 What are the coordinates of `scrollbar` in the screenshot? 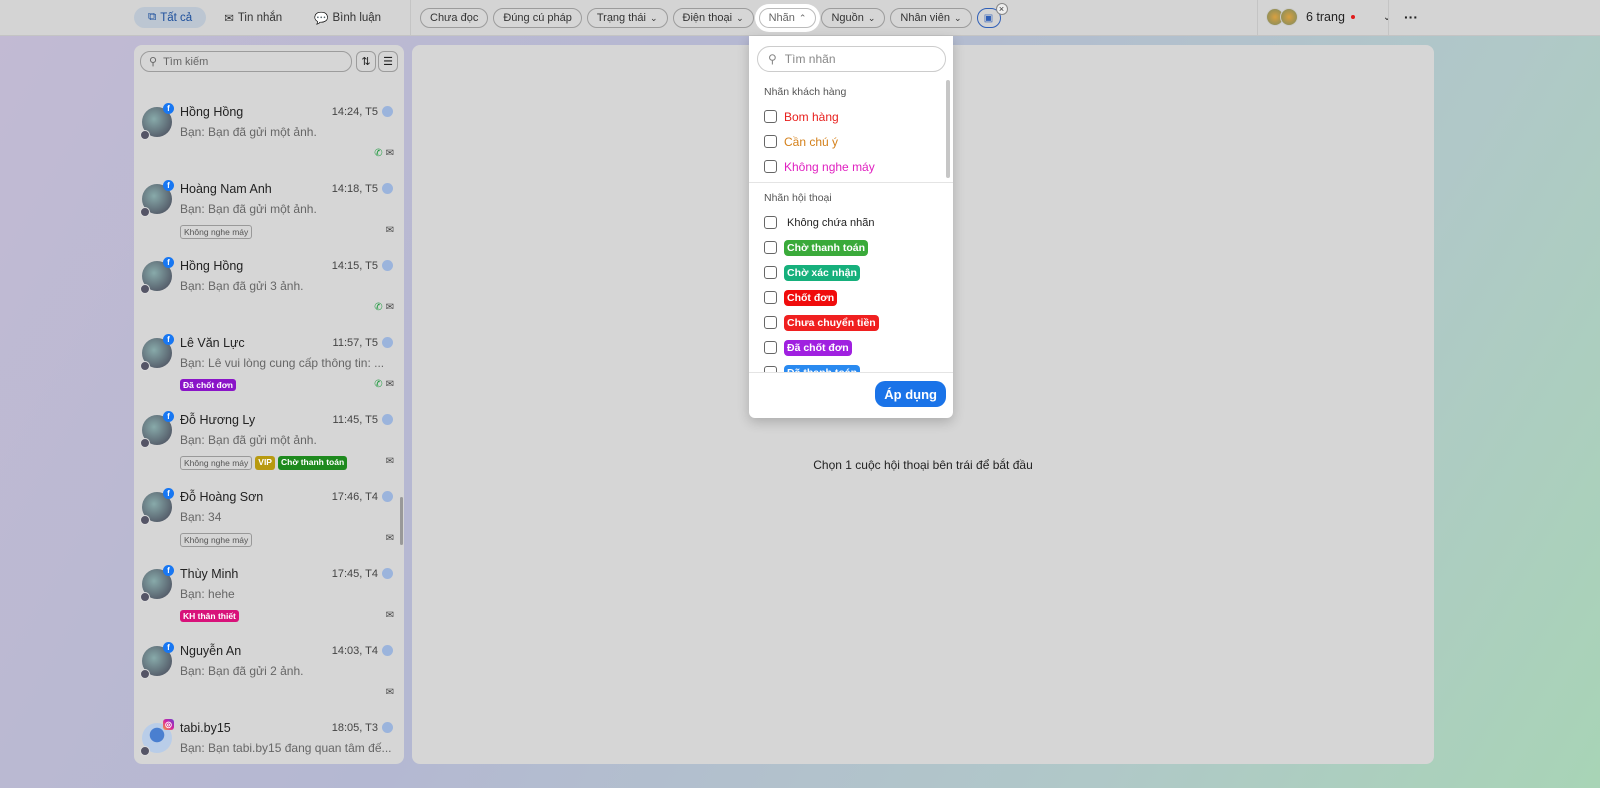 It's located at (401, 521).